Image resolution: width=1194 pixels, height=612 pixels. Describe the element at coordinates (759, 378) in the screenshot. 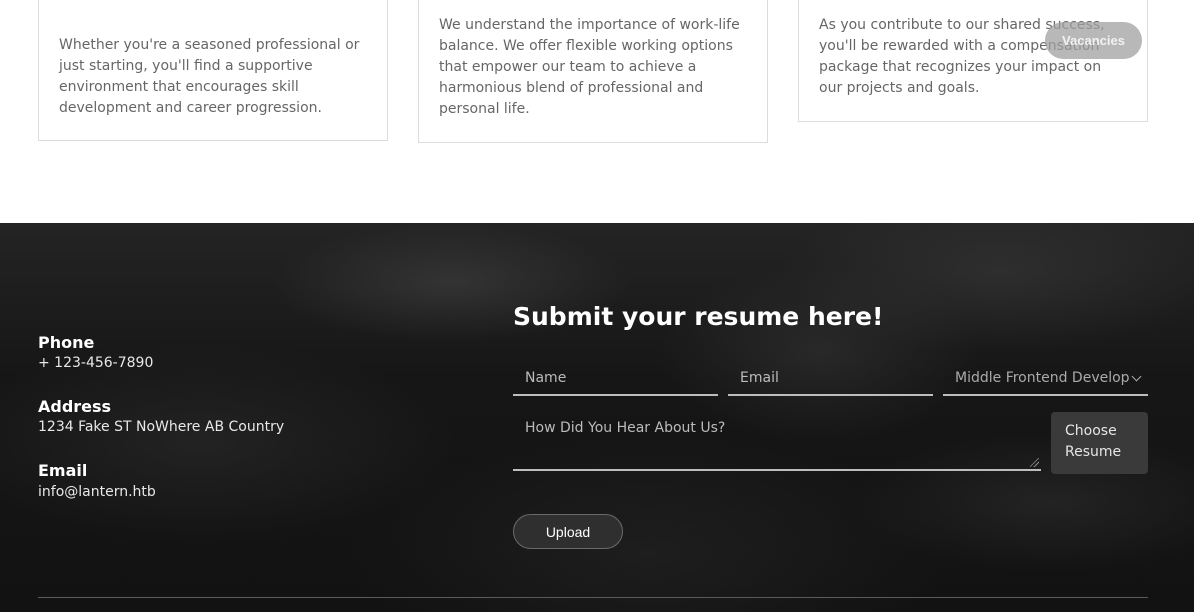

I see `email-placeholder: Email` at that location.